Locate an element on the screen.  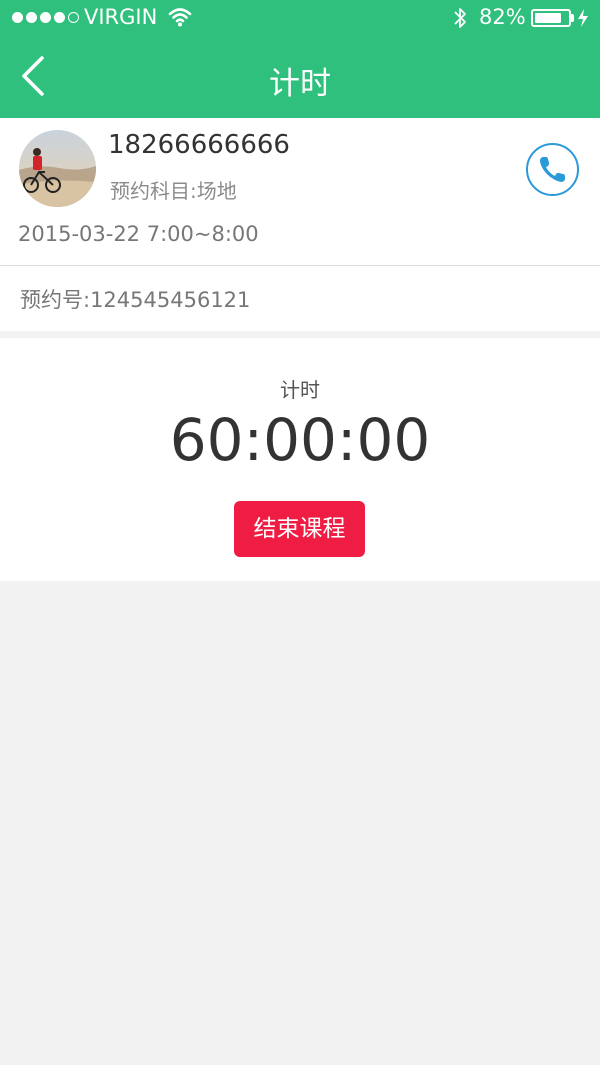
app-header: VIRGIN 82% 计时 is located at coordinates (300, 59).